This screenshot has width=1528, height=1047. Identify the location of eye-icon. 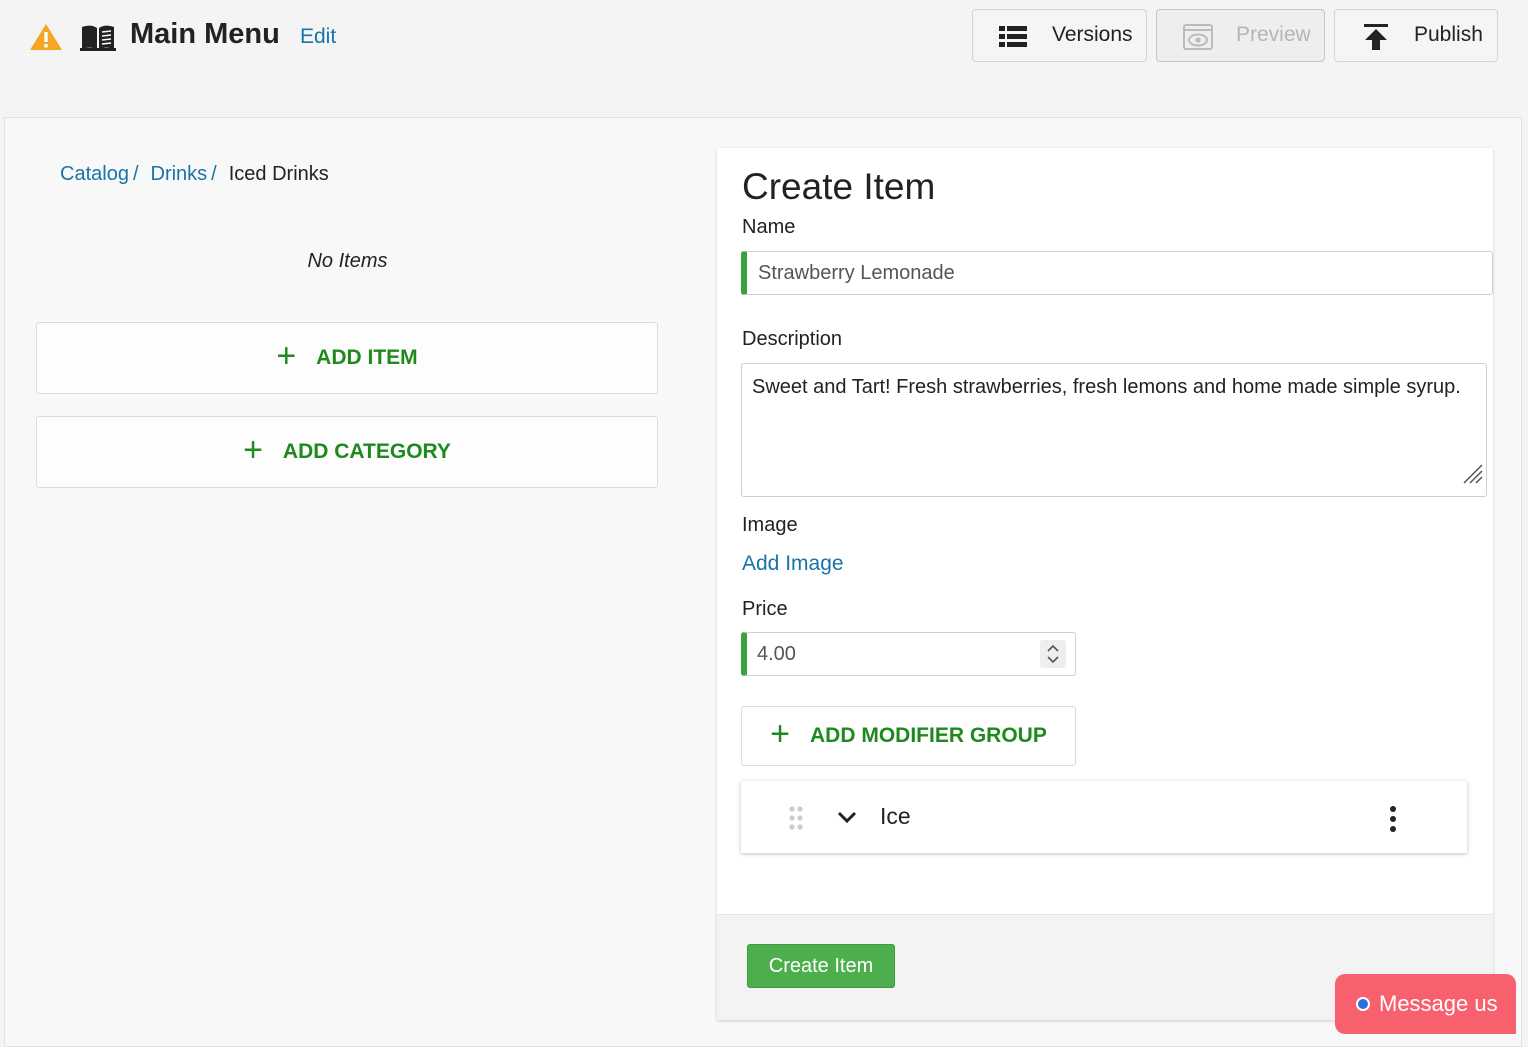
(1198, 40).